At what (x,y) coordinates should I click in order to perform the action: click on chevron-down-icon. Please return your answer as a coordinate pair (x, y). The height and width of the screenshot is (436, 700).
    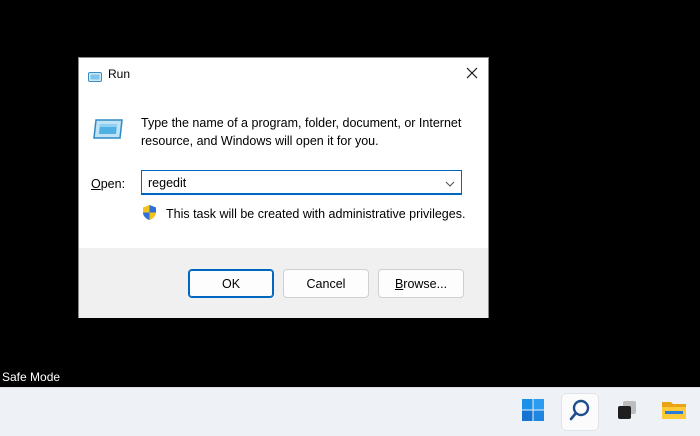
    Looking at the image, I should click on (450, 183).